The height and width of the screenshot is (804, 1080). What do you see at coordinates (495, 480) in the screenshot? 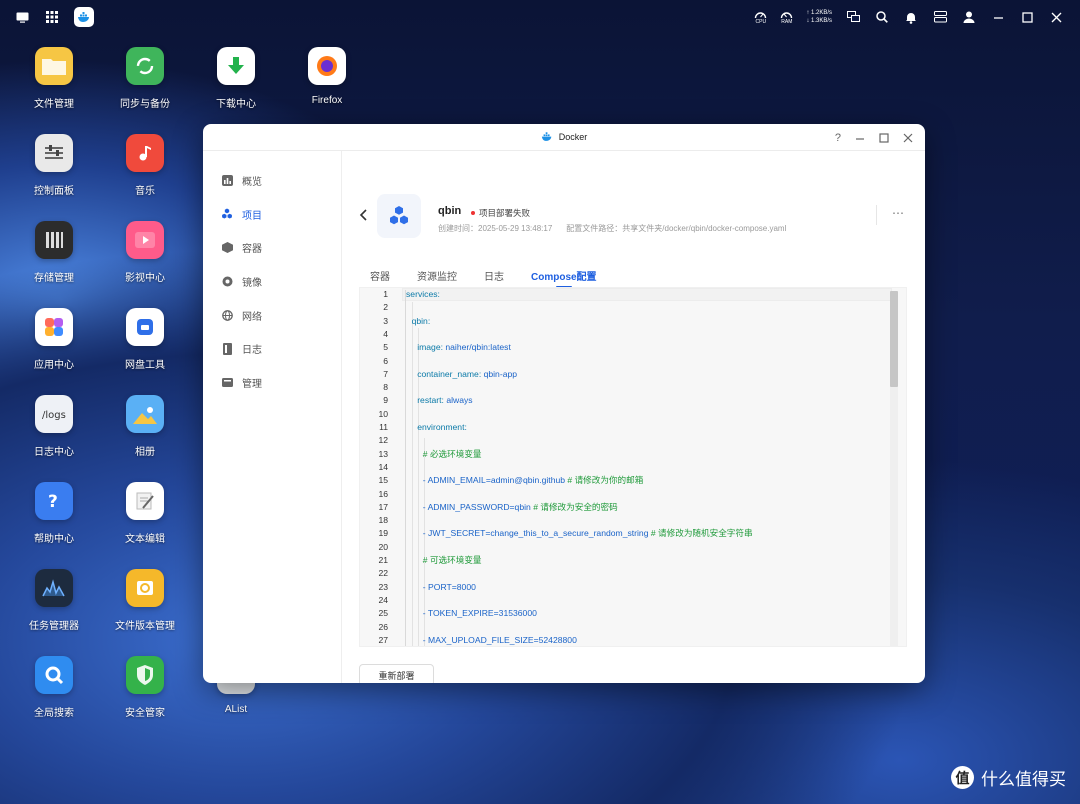
I see `code-token: - ADMIN_EMAIL=admin@qbin.github` at bounding box center [495, 480].